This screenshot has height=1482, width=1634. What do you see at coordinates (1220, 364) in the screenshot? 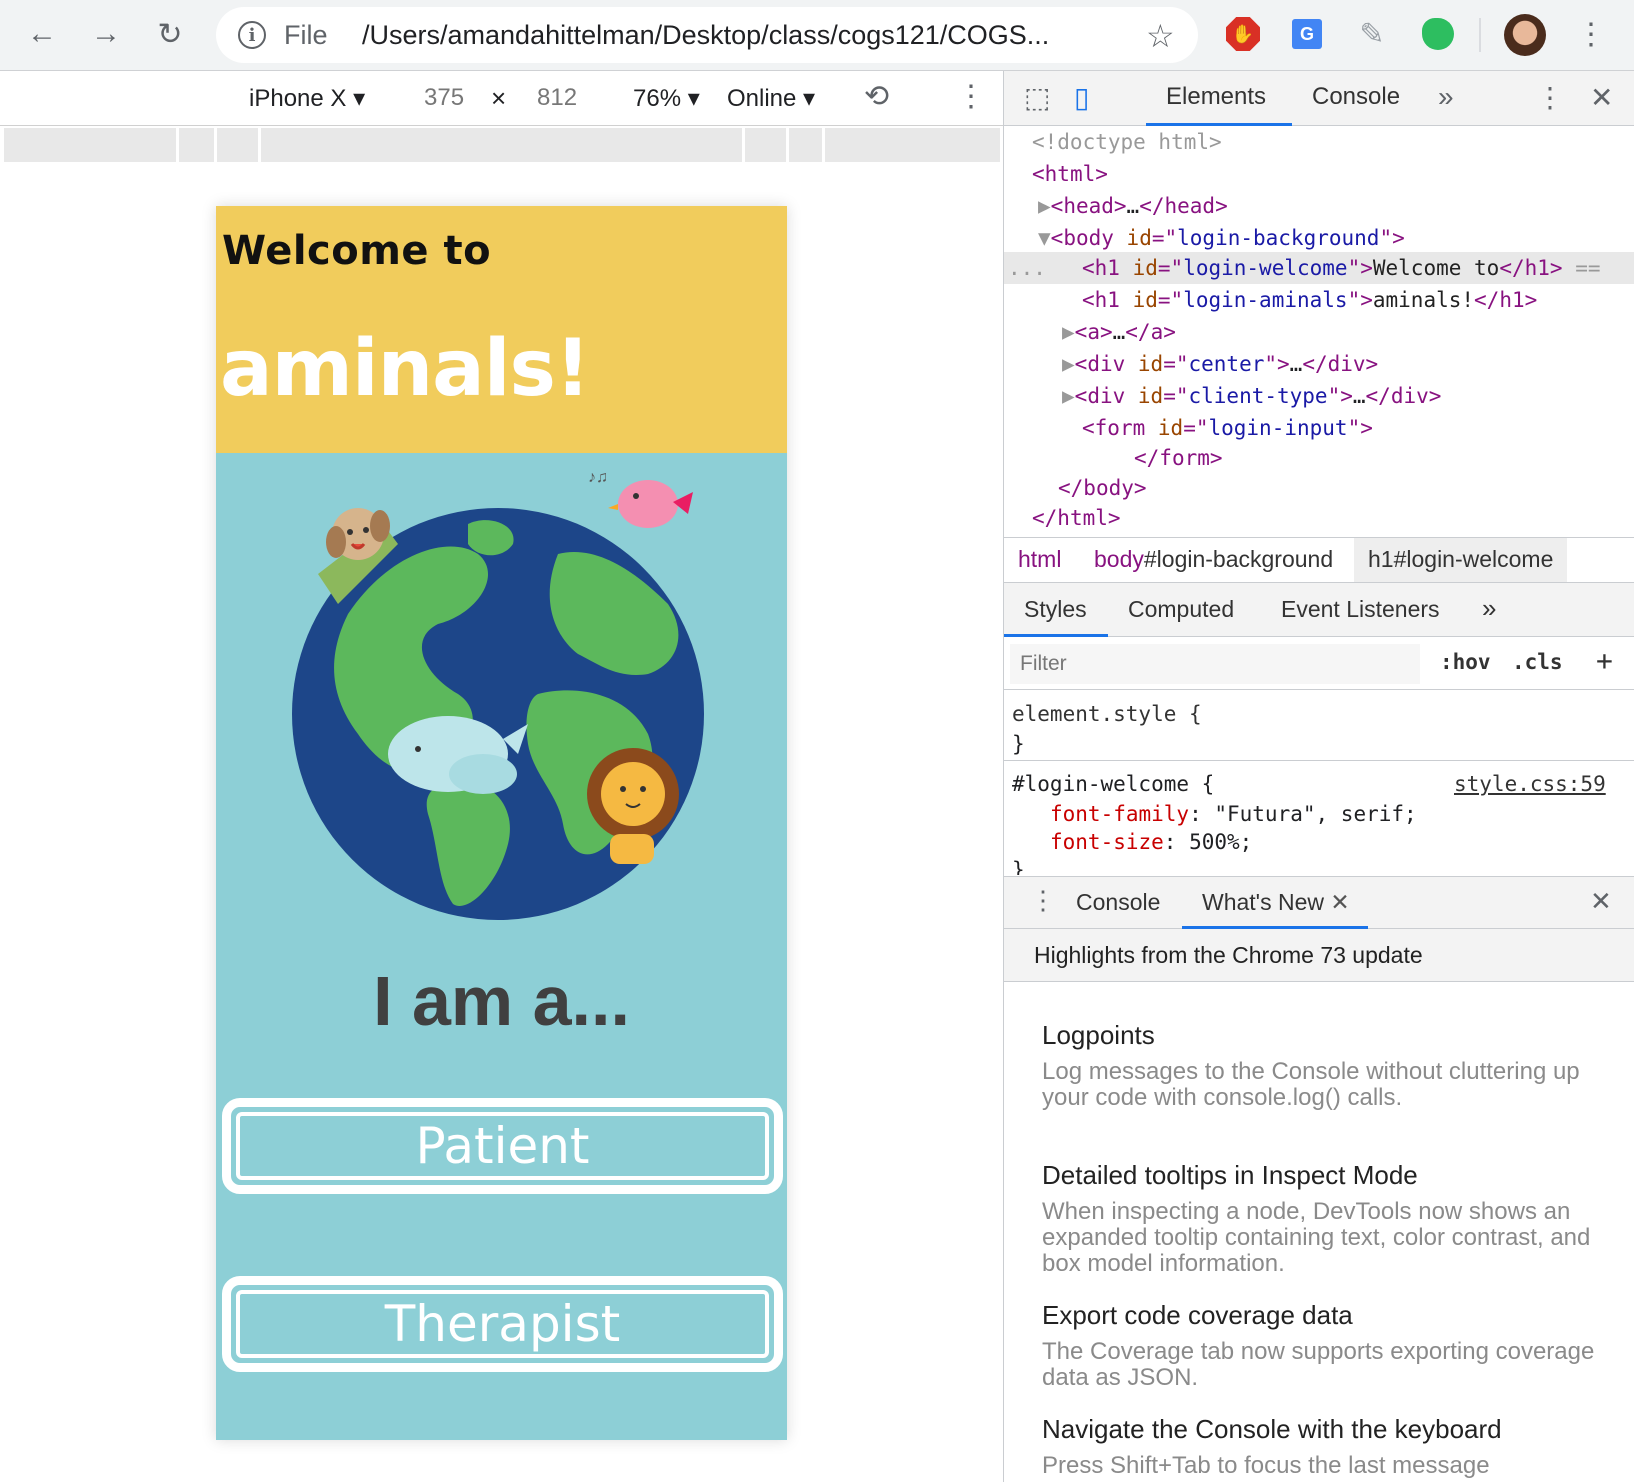
I see `dom-div-center: ▶<div id="center">…</div>` at bounding box center [1220, 364].